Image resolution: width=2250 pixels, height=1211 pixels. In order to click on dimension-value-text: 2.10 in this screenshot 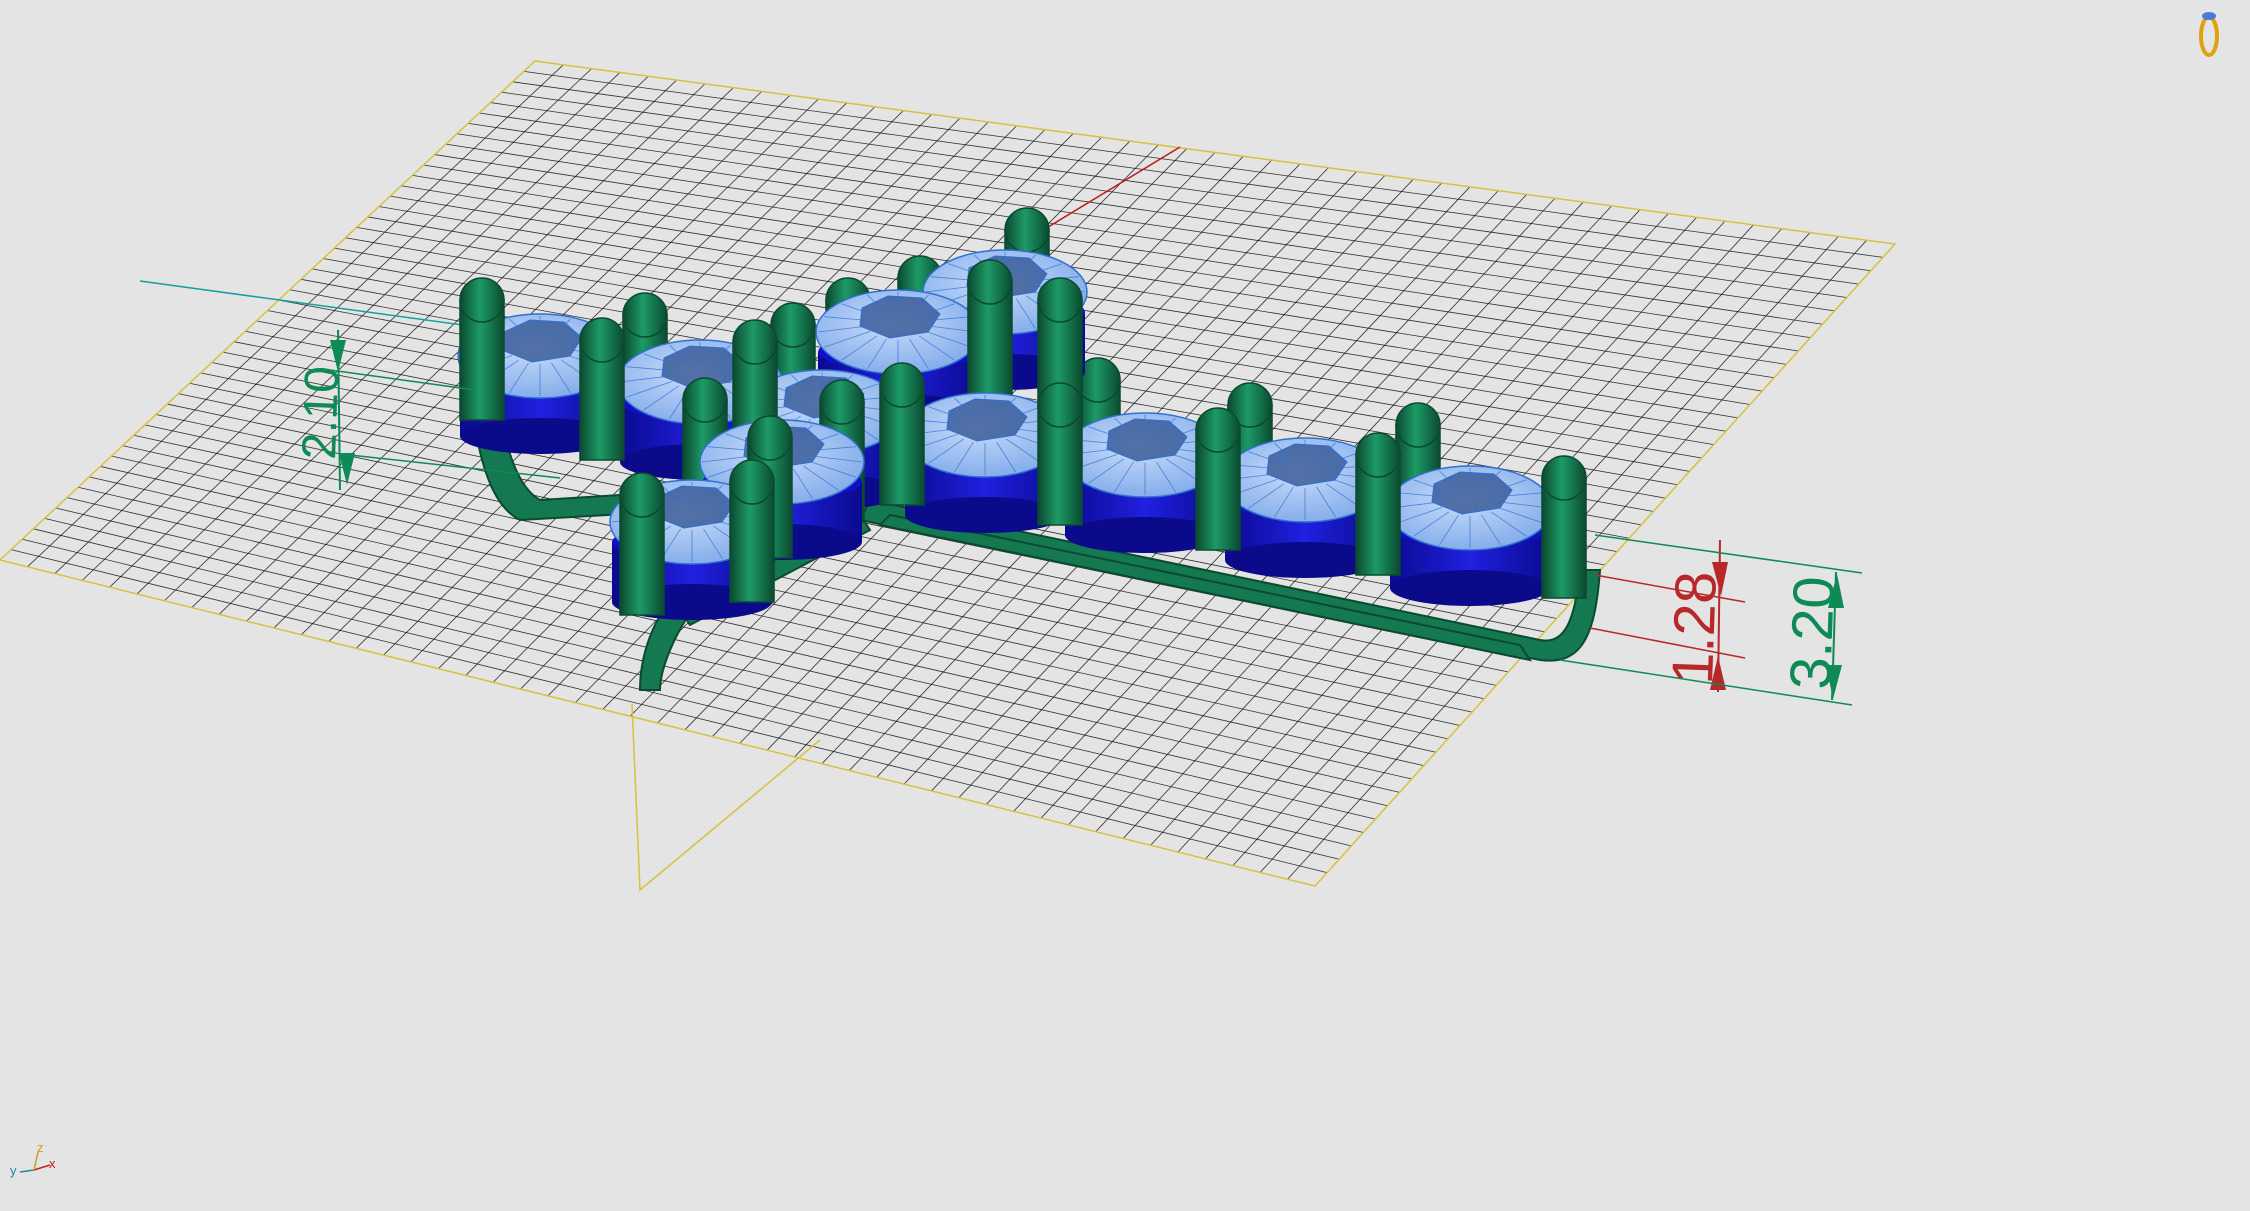, I will do `click(321, 412)`.